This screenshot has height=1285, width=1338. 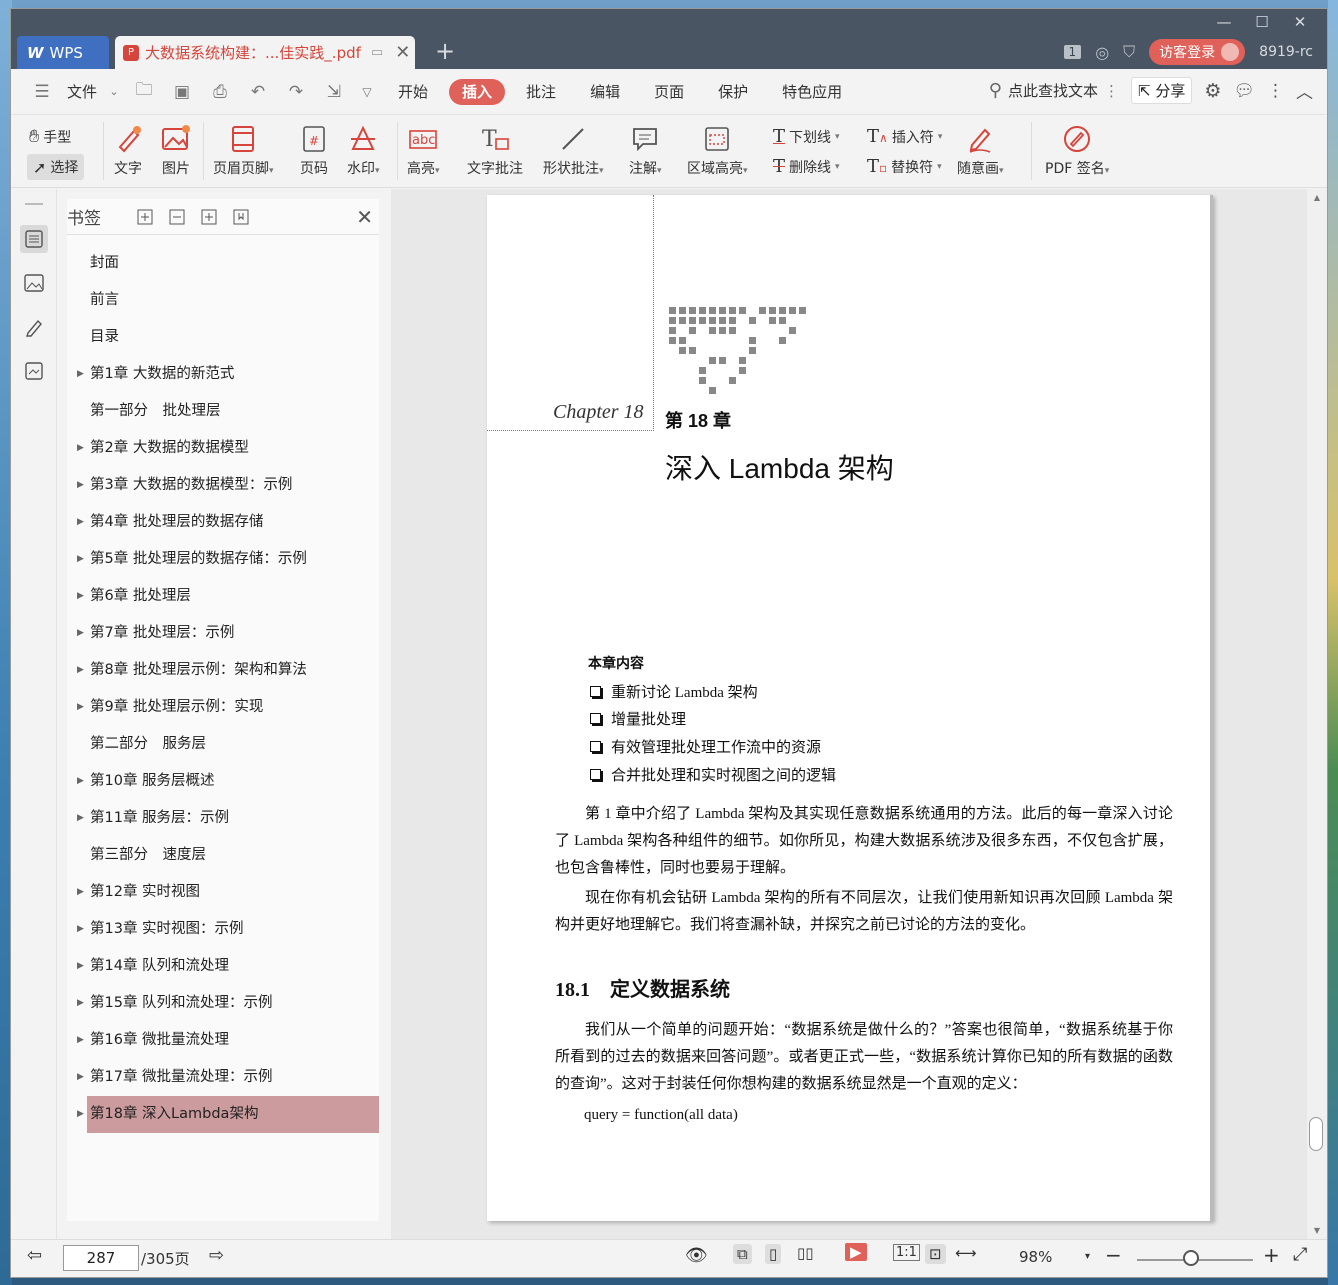 What do you see at coordinates (177, 217) in the screenshot?
I see `collapse-all-icon` at bounding box center [177, 217].